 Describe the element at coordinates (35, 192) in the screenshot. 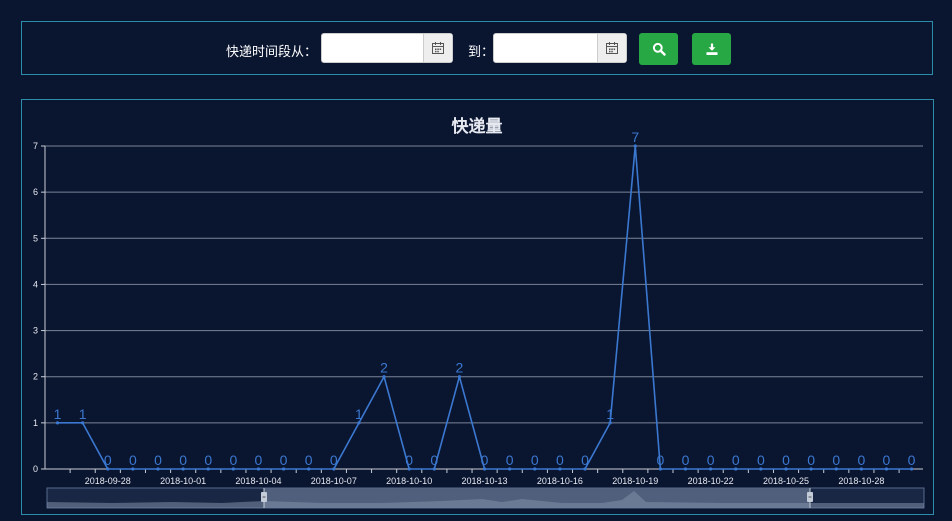

I see `y-tick-label: 6` at that location.